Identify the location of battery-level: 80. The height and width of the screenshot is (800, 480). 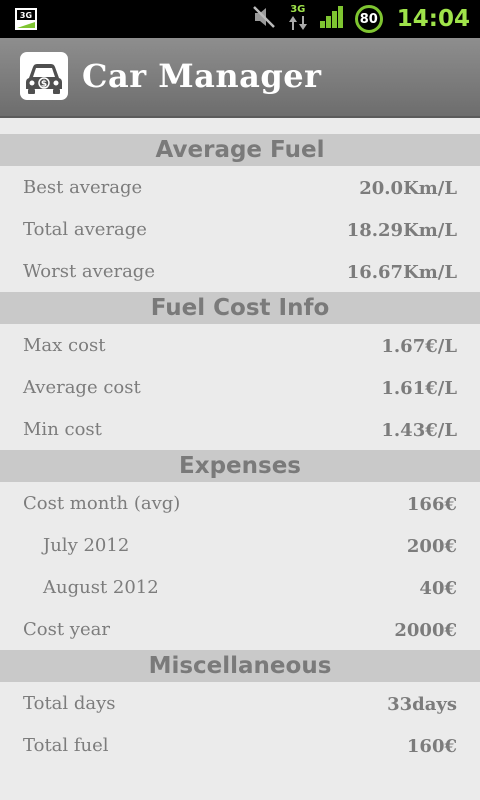
(368, 19).